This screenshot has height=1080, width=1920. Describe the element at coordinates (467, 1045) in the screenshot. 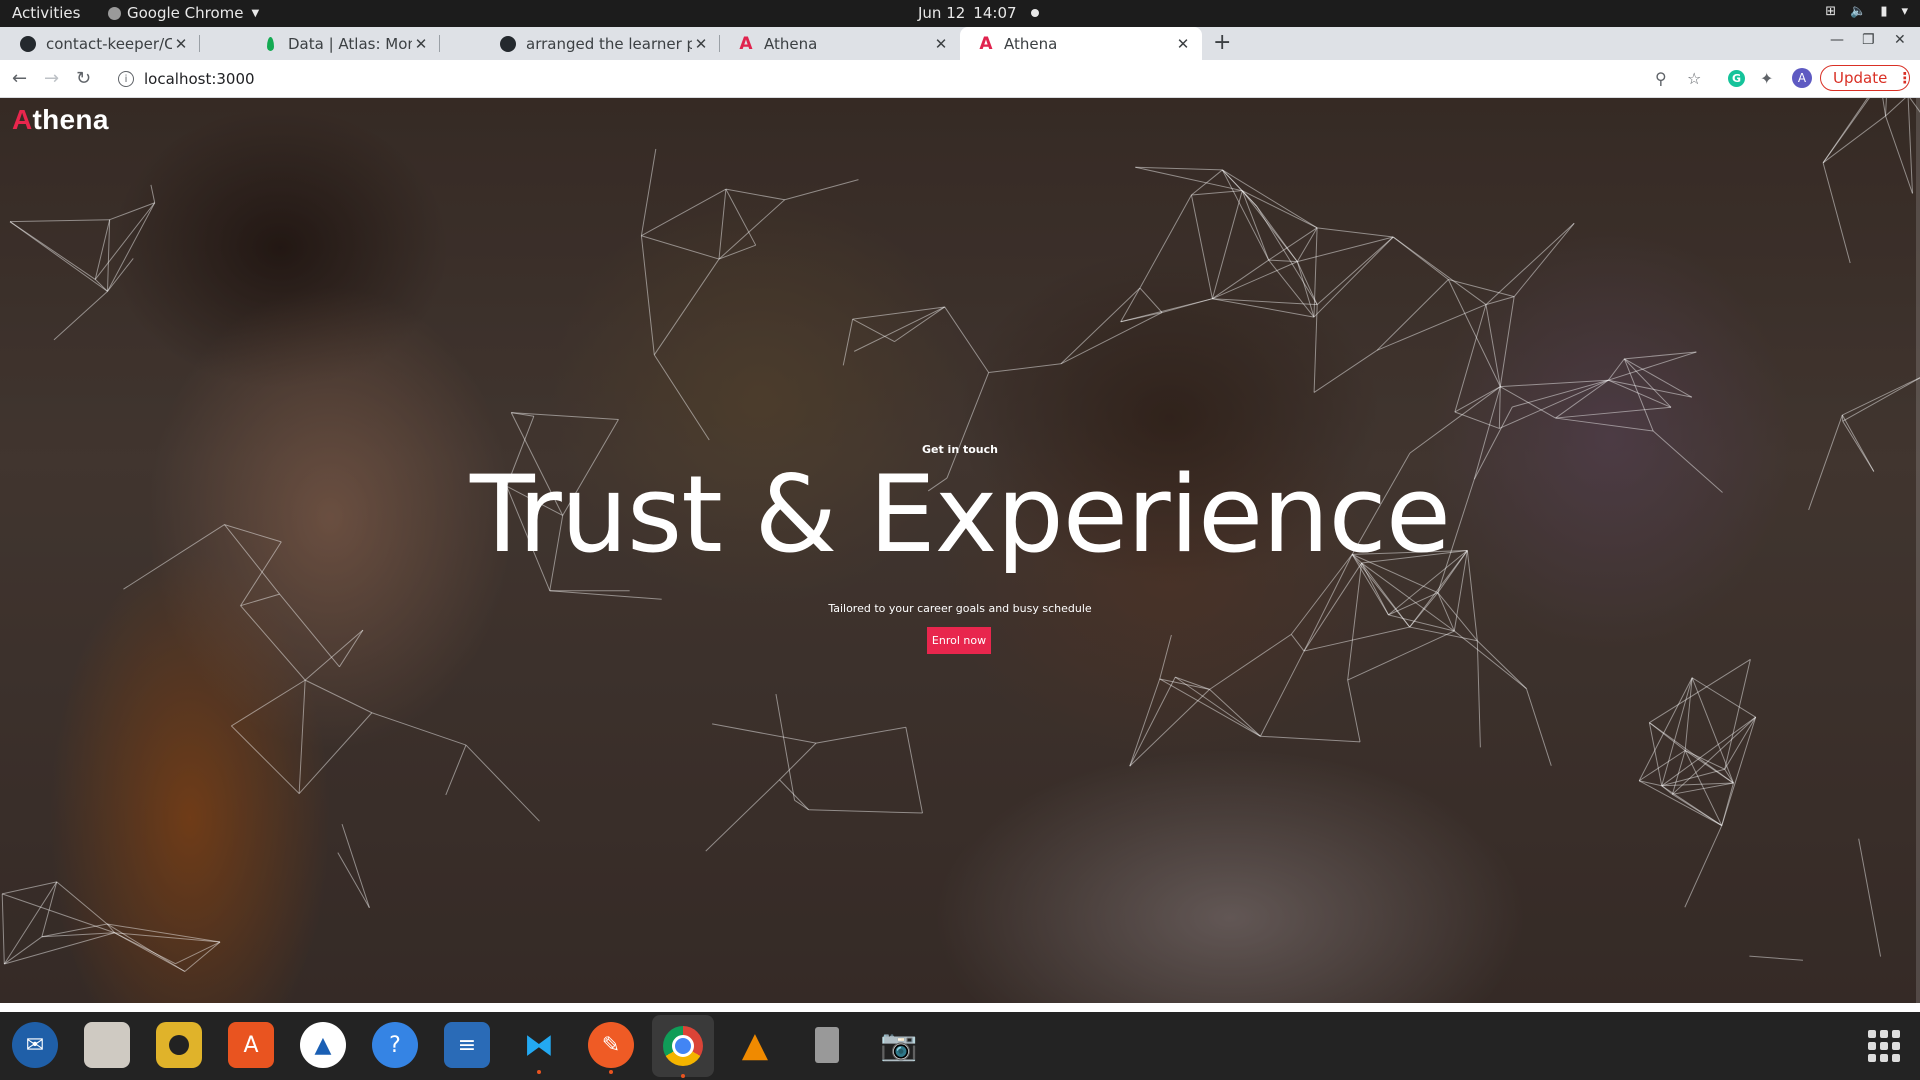

I see `libreoffice-writer-icon: ≡` at that location.